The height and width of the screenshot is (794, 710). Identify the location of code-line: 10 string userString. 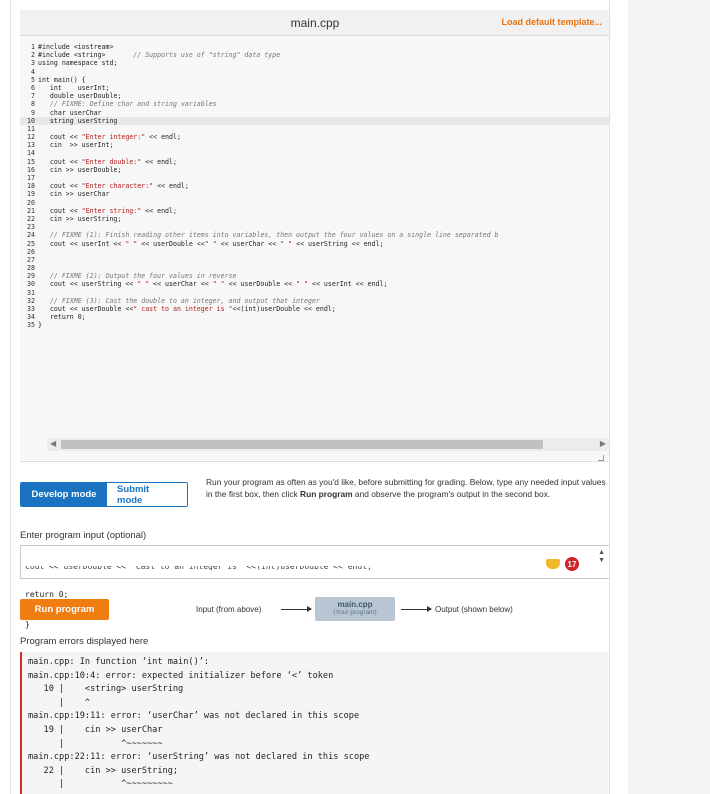
(314, 120).